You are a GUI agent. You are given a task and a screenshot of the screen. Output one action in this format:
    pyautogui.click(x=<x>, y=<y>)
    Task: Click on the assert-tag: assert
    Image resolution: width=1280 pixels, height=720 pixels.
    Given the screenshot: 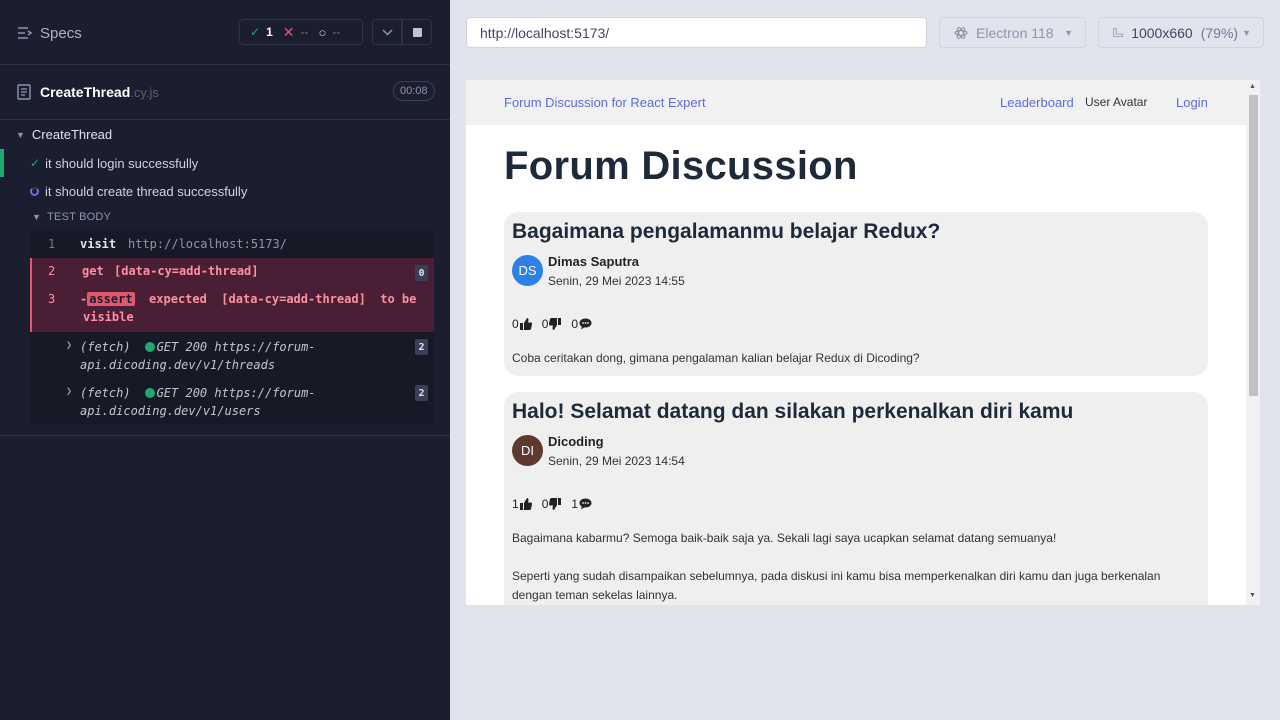 What is the action you would take?
    pyautogui.click(x=111, y=299)
    